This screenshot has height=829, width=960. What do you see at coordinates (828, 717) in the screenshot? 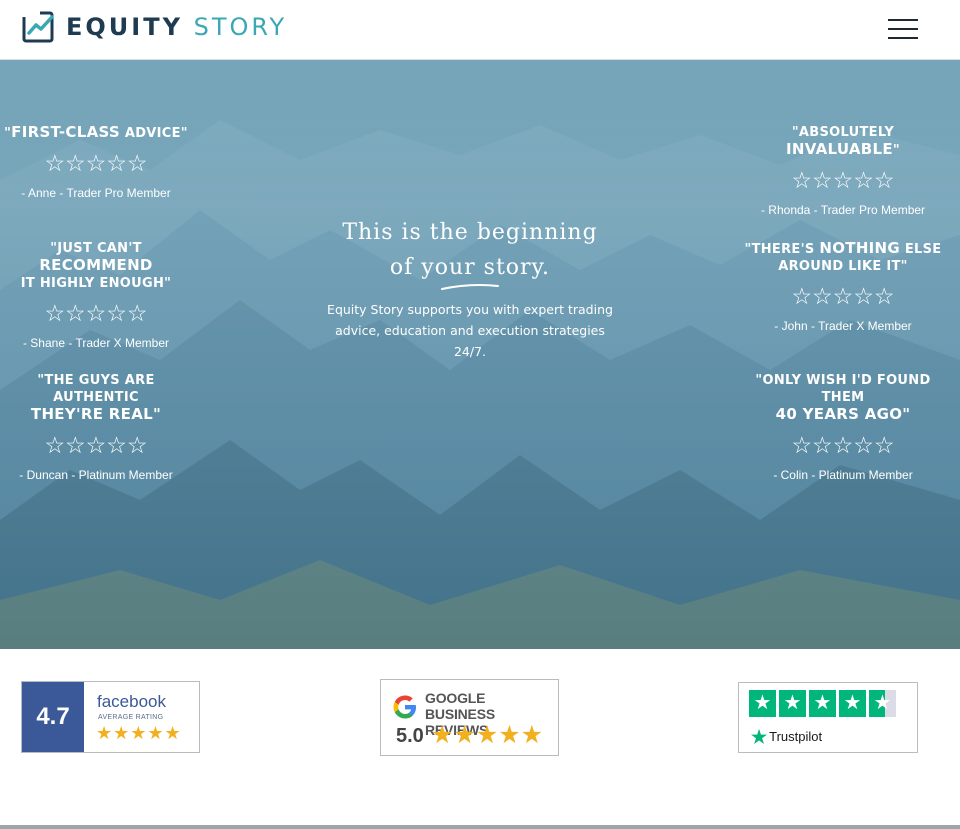
I see `trustpilot-badge: ★ ★ ★ ★ ★ ★ Trustpilot` at bounding box center [828, 717].